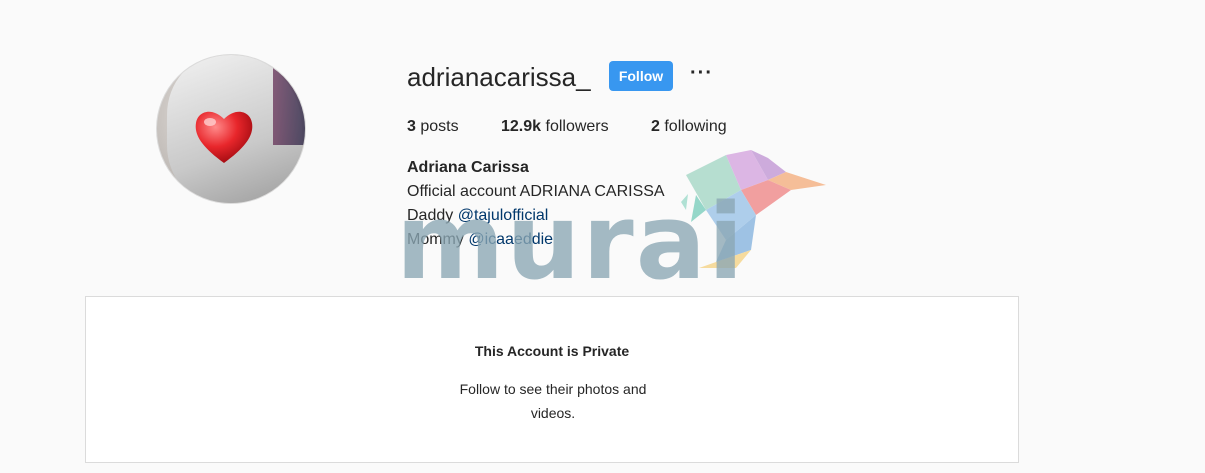 The width and height of the screenshot is (1205, 473). I want to click on bio-line-mommy: Mommy @icaaeddie, so click(480, 240).